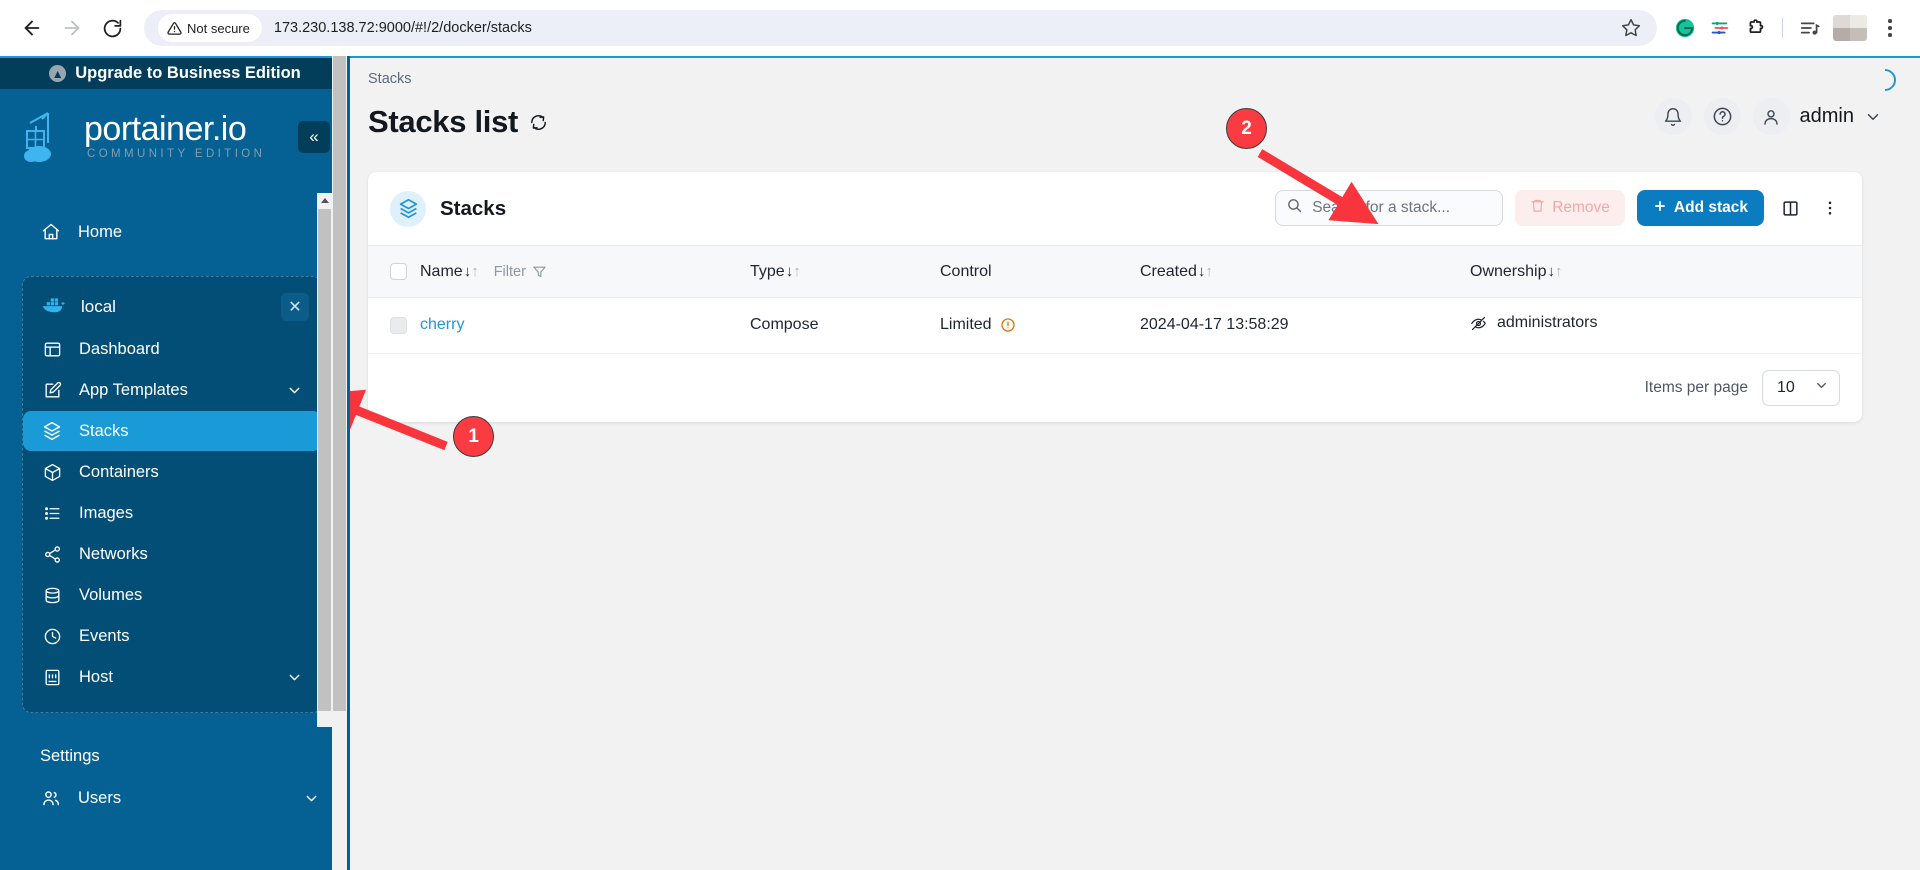  I want to click on extensions-area, so click(1783, 28).